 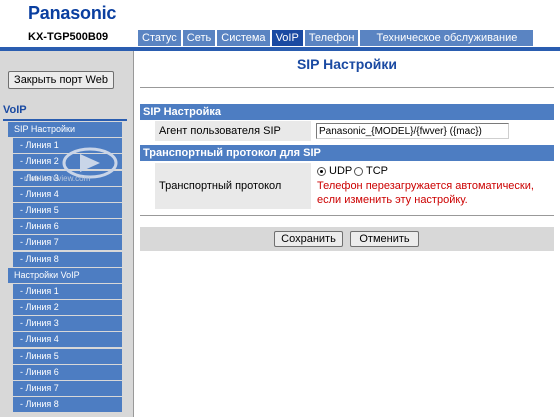 I want to click on tab-voip: VoIP, so click(x=287, y=38).